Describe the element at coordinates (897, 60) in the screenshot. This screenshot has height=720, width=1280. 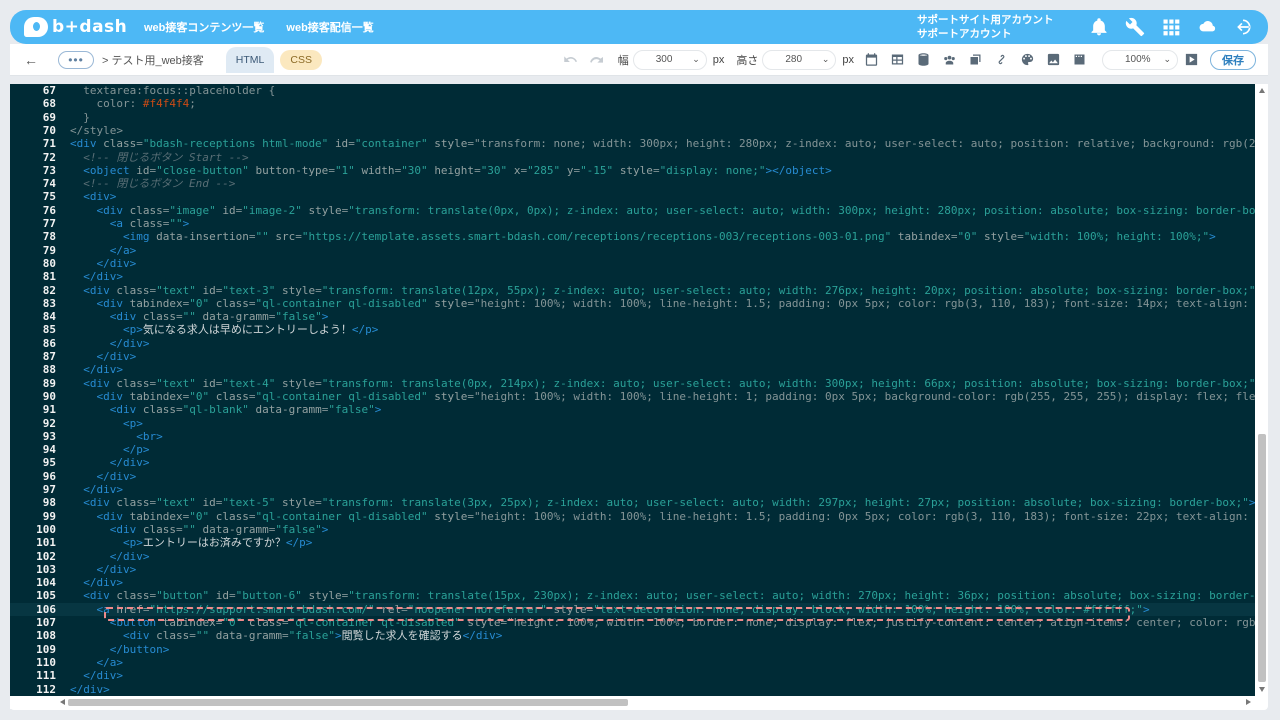
I see `table-icon` at that location.